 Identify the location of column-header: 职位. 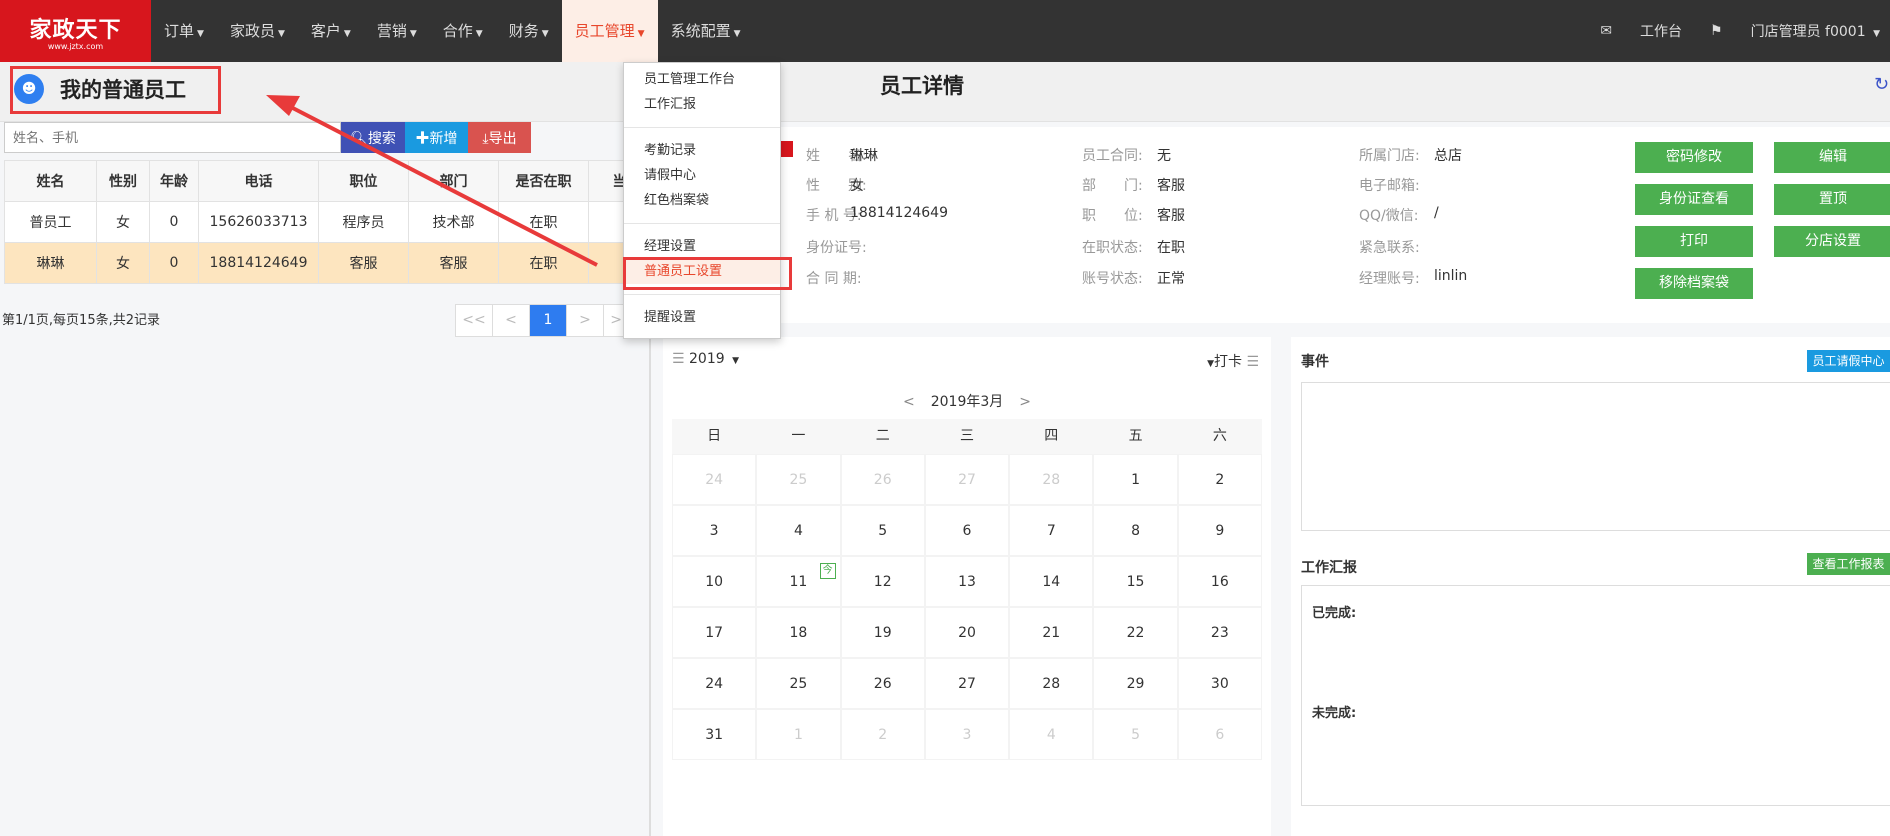
(363, 181).